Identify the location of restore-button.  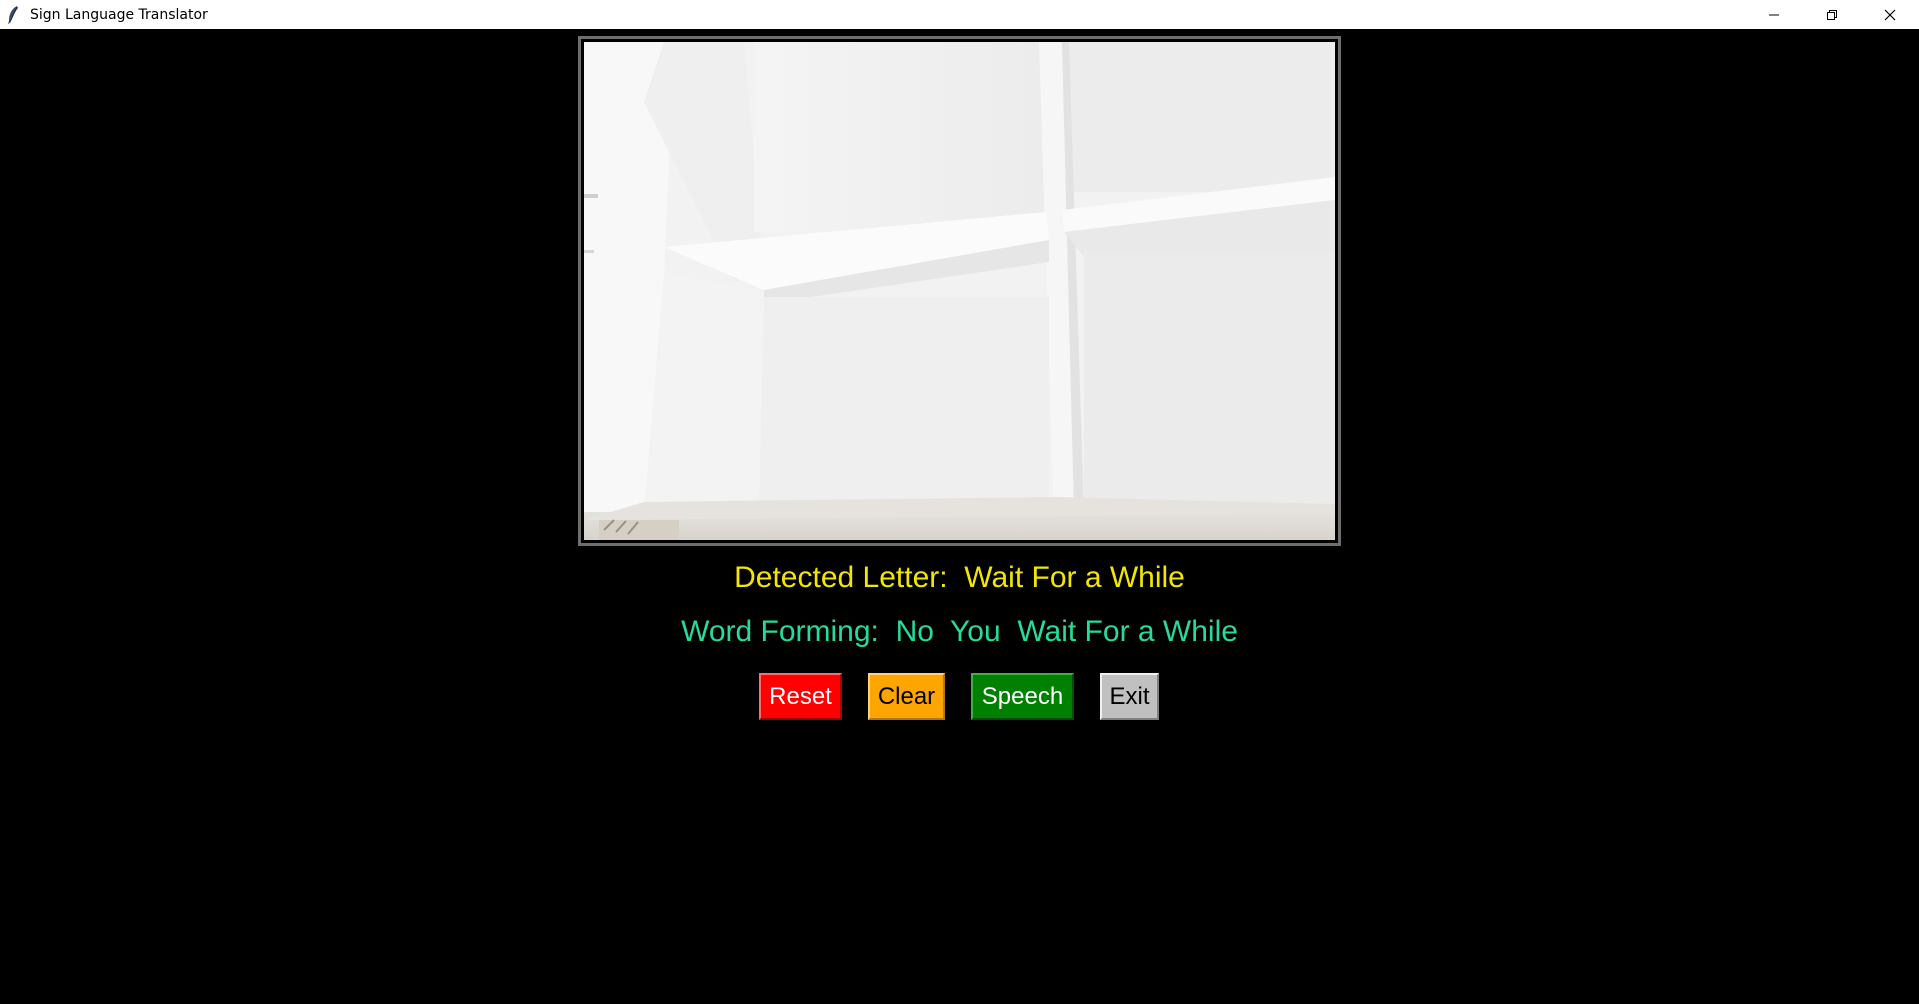
(1832, 14).